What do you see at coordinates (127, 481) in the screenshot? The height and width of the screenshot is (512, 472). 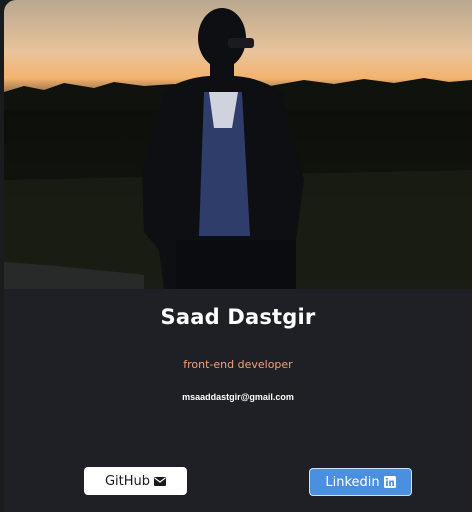 I see `github-button-label: GitHub` at bounding box center [127, 481].